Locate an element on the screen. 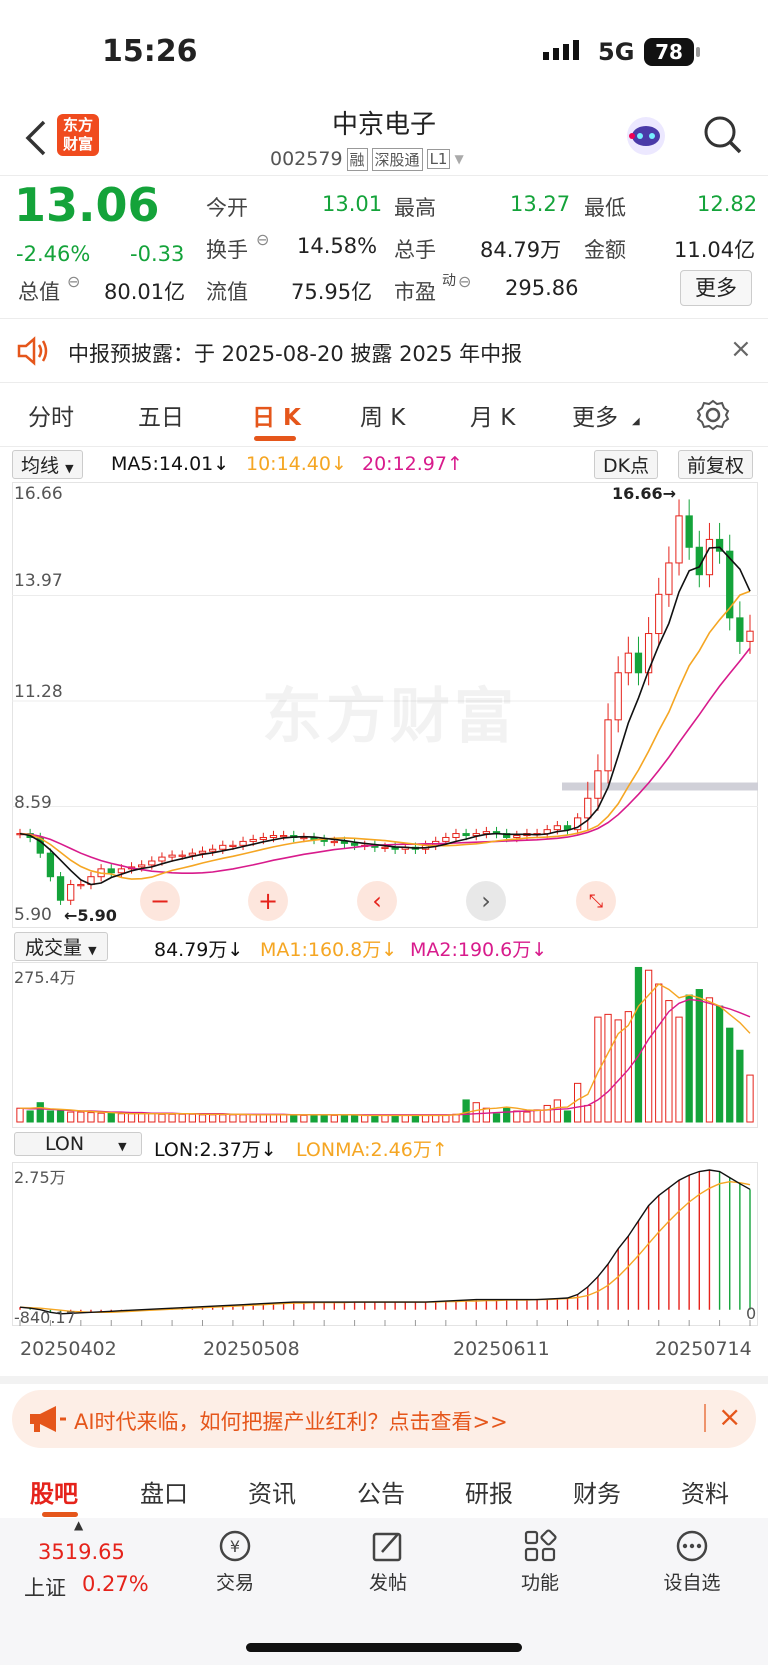 The height and width of the screenshot is (1665, 768). active-bottom-indicator is located at coordinates (60, 1514).